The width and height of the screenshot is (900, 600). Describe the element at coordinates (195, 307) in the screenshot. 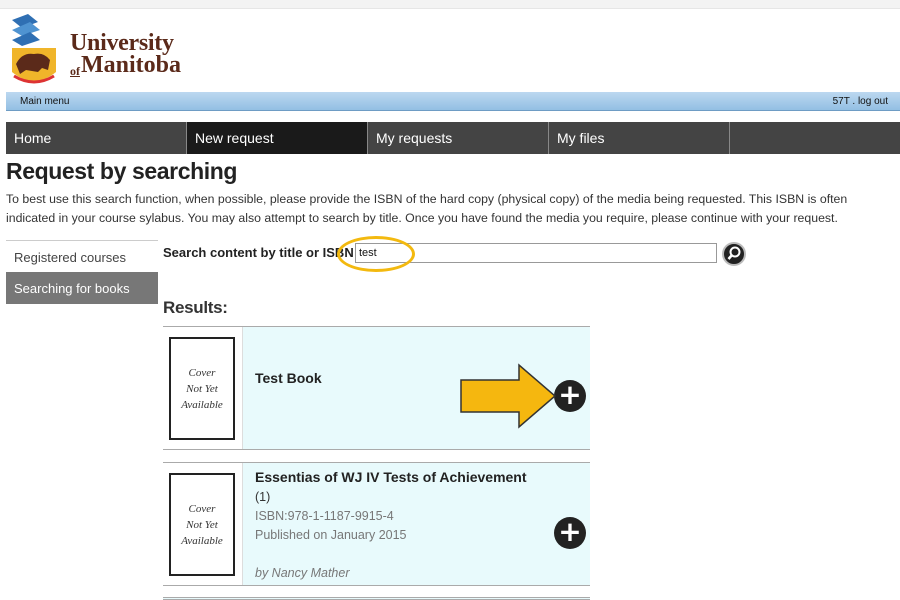

I see `results-heading: Results:` at that location.